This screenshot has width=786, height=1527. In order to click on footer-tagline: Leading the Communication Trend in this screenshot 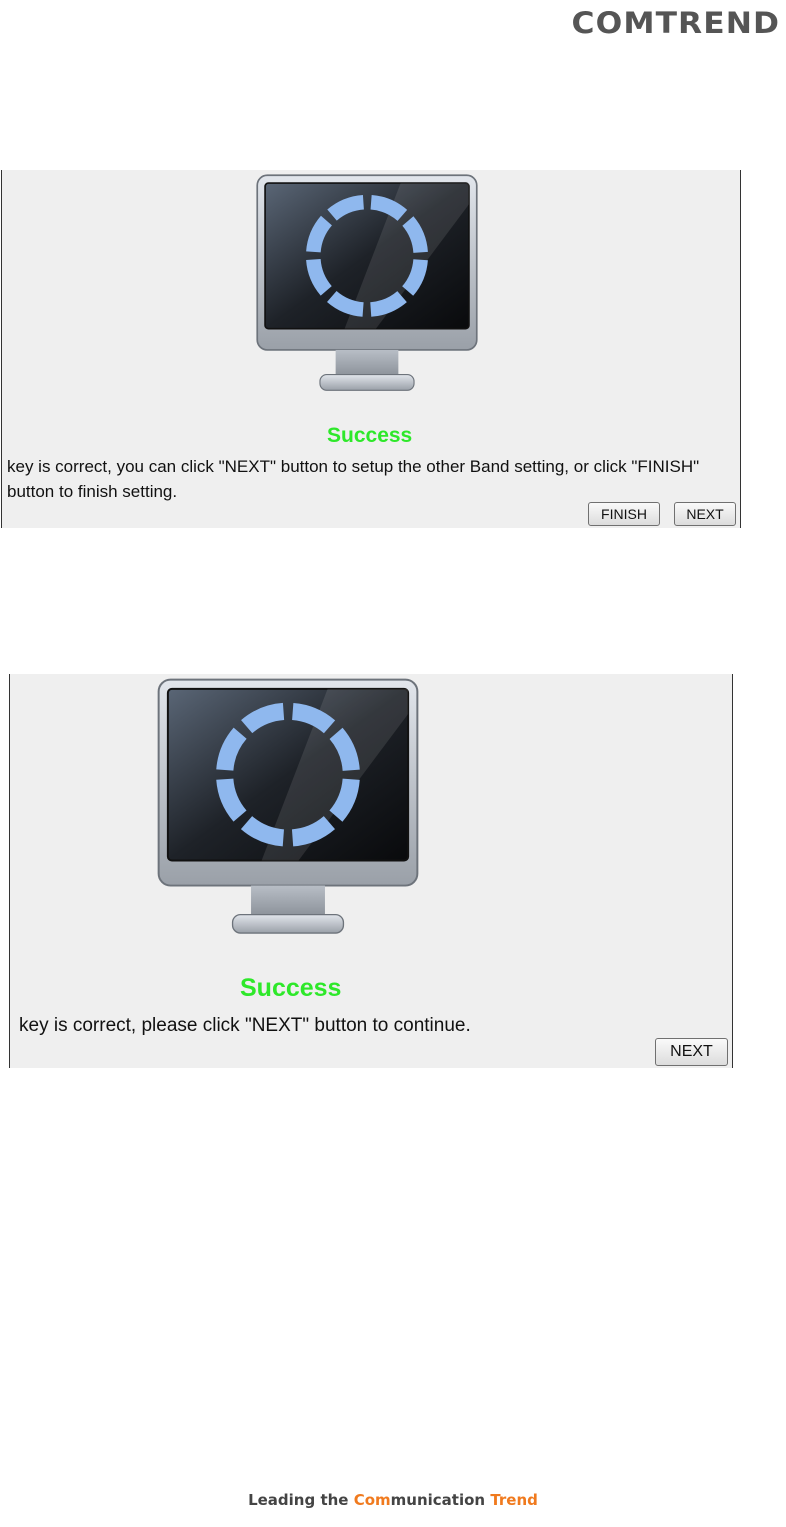, I will do `click(393, 1500)`.